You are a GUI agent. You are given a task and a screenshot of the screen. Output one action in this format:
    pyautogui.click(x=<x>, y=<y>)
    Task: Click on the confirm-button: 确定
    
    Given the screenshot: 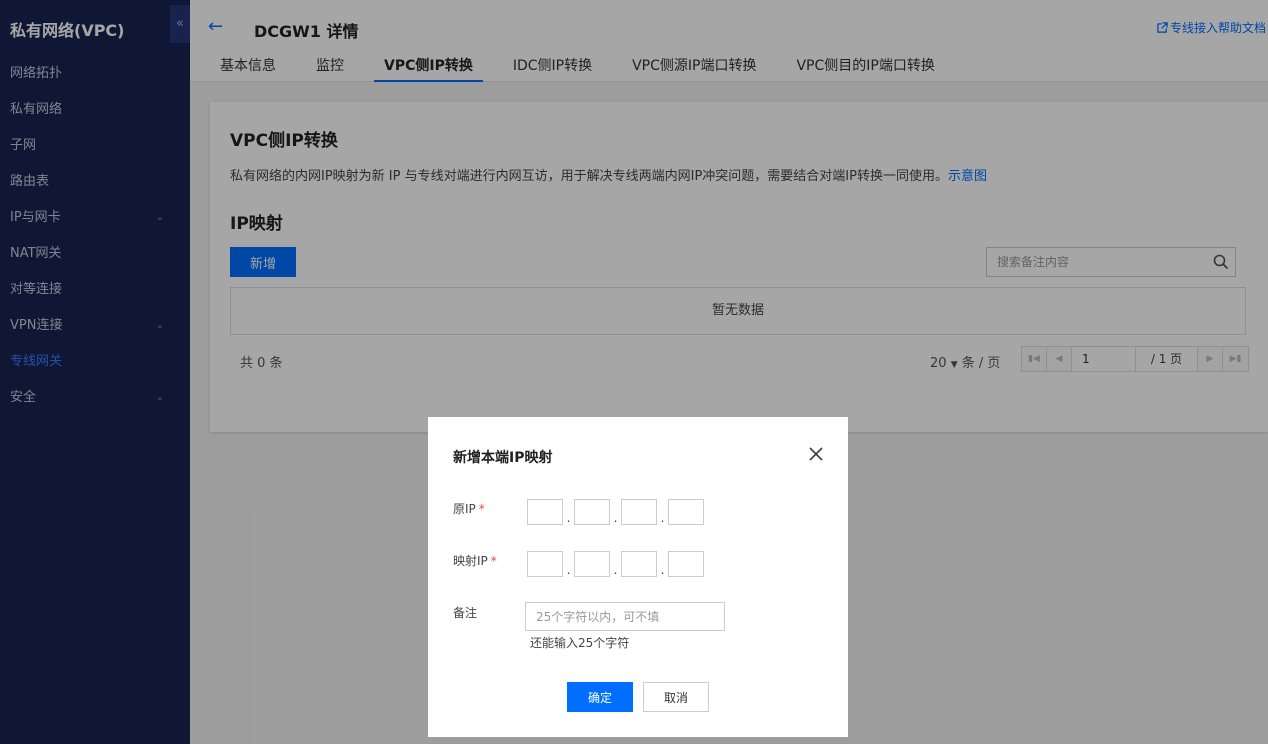 What is the action you would take?
    pyautogui.click(x=600, y=697)
    